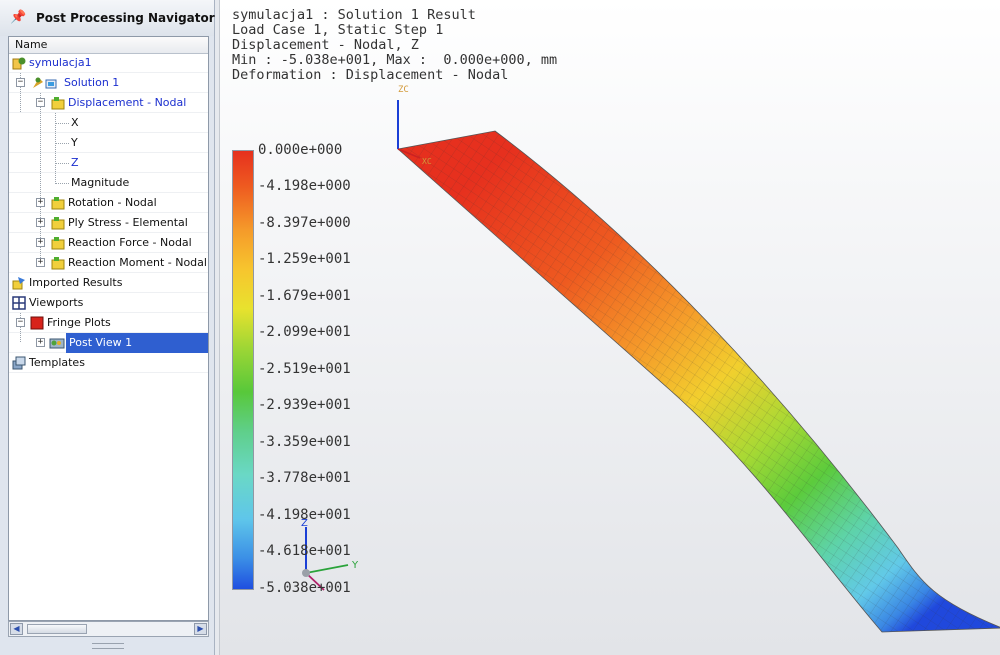 The width and height of the screenshot is (1000, 655). I want to click on tree-item-post-view-1: + Post View 1, so click(108, 343).